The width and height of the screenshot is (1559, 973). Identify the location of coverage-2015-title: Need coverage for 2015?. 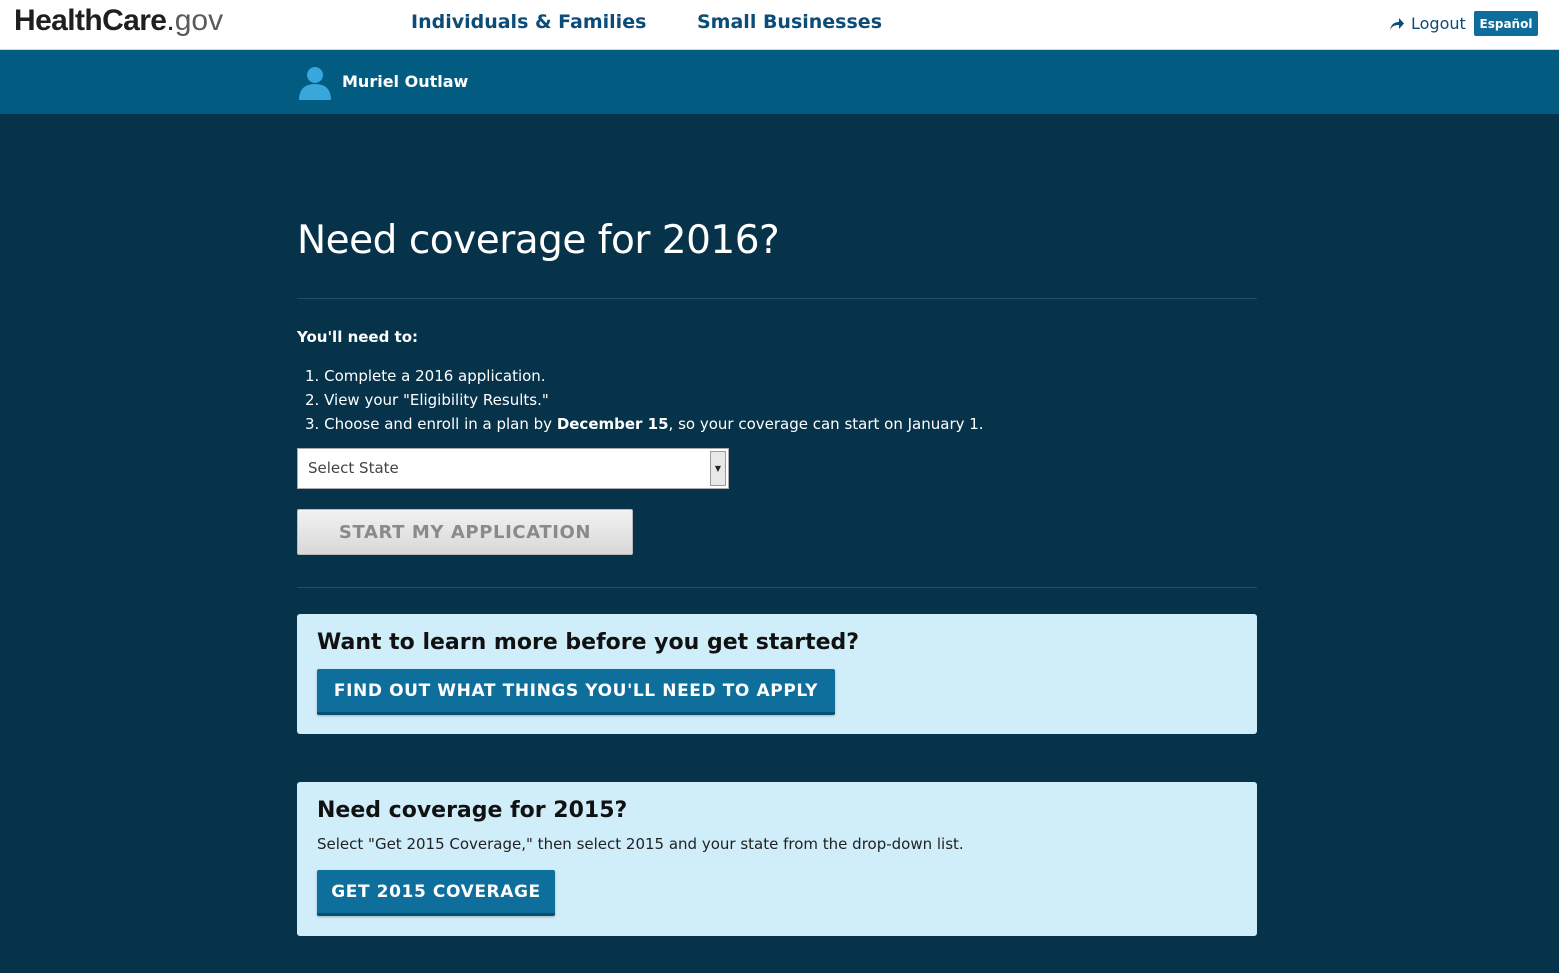
(472, 810).